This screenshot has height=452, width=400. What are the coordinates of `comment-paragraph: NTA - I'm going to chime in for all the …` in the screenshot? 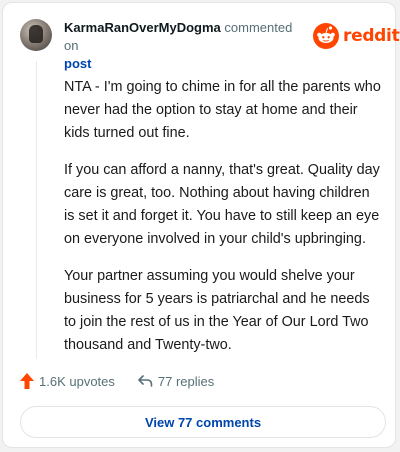 It's located at (222, 110).